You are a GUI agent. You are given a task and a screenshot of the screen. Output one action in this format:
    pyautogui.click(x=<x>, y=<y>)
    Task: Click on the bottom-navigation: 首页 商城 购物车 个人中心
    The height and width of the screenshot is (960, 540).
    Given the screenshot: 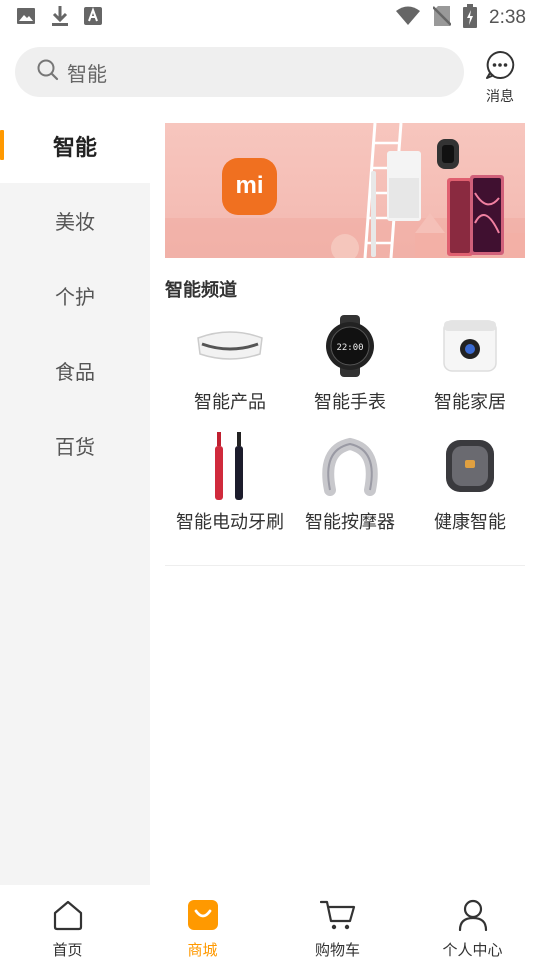 What is the action you would take?
    pyautogui.click(x=270, y=922)
    